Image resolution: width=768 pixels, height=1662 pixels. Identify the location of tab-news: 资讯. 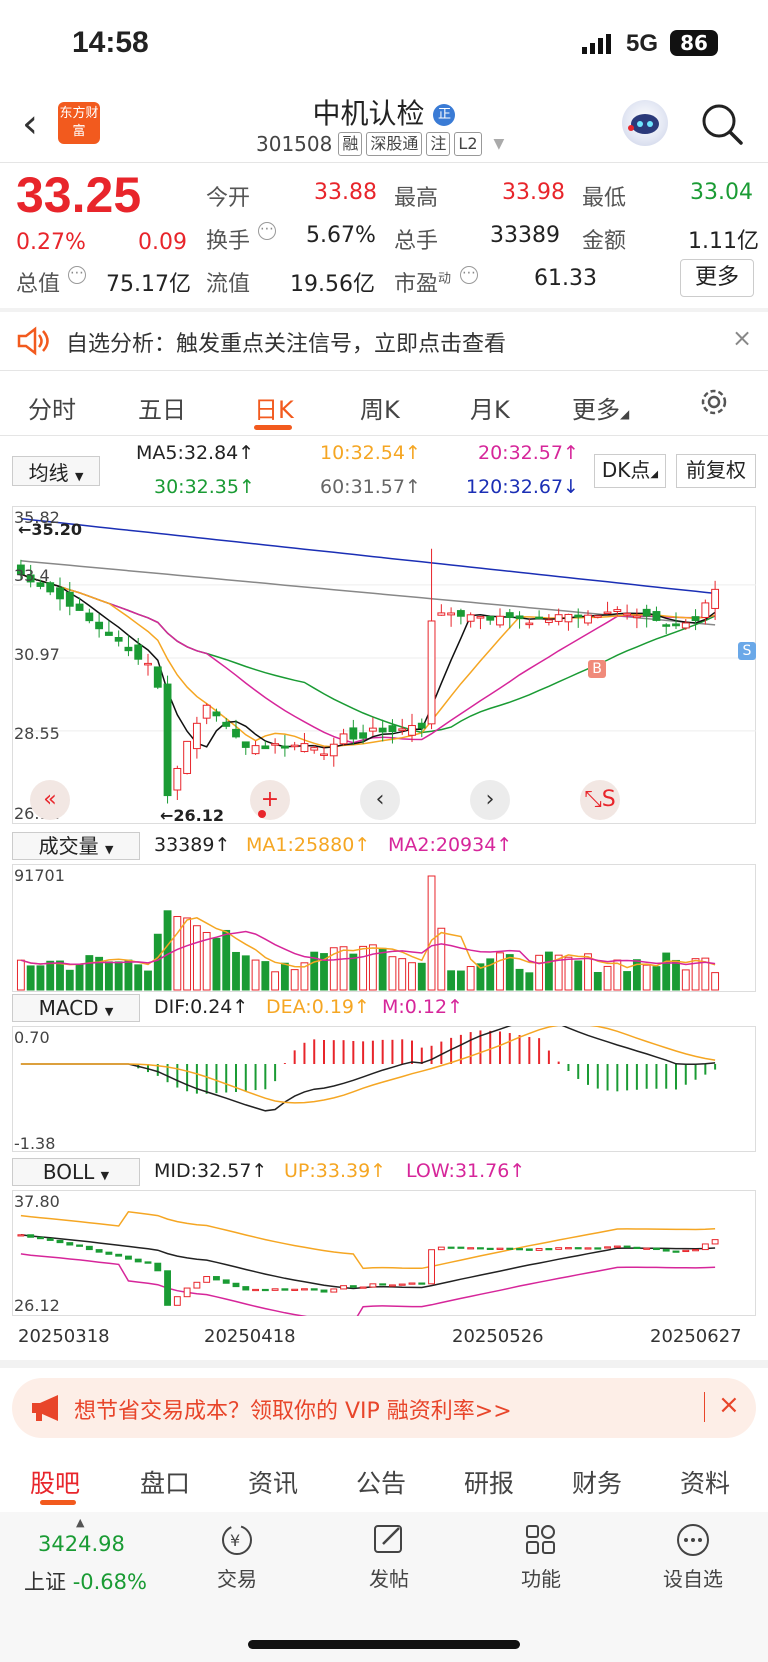
(273, 1482).